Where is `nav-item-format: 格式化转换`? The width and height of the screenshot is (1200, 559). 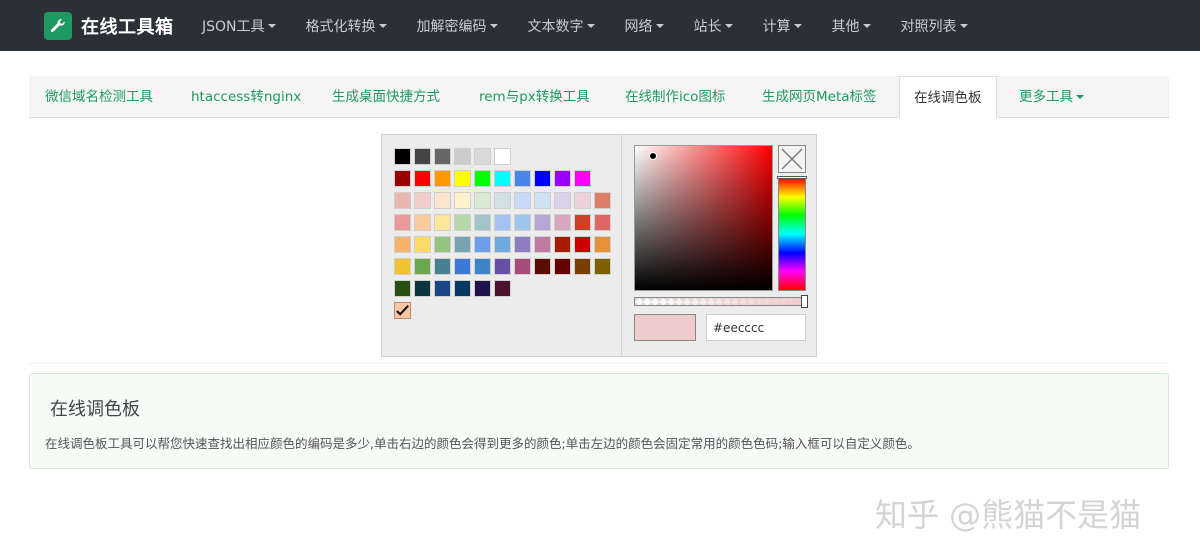 nav-item-format: 格式化转换 is located at coordinates (346, 26).